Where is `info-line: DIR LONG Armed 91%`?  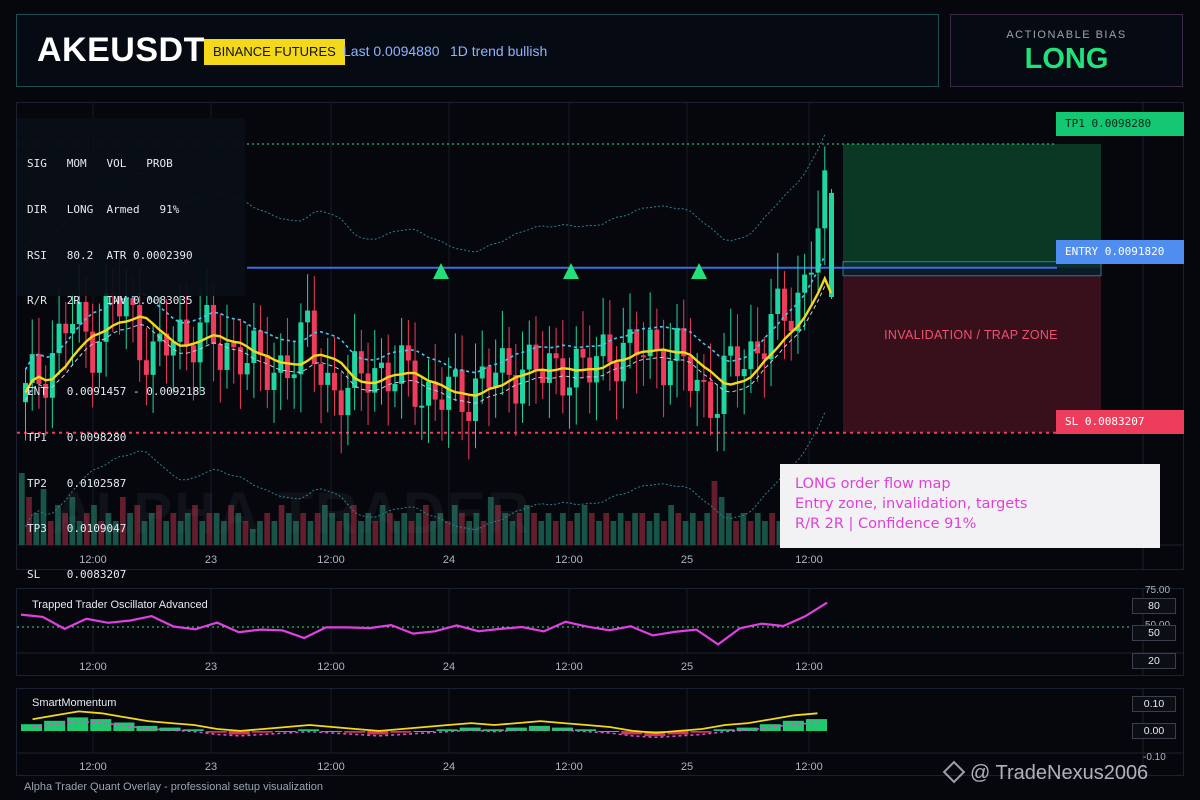
info-line: DIR LONG Armed 91% is located at coordinates (103, 210).